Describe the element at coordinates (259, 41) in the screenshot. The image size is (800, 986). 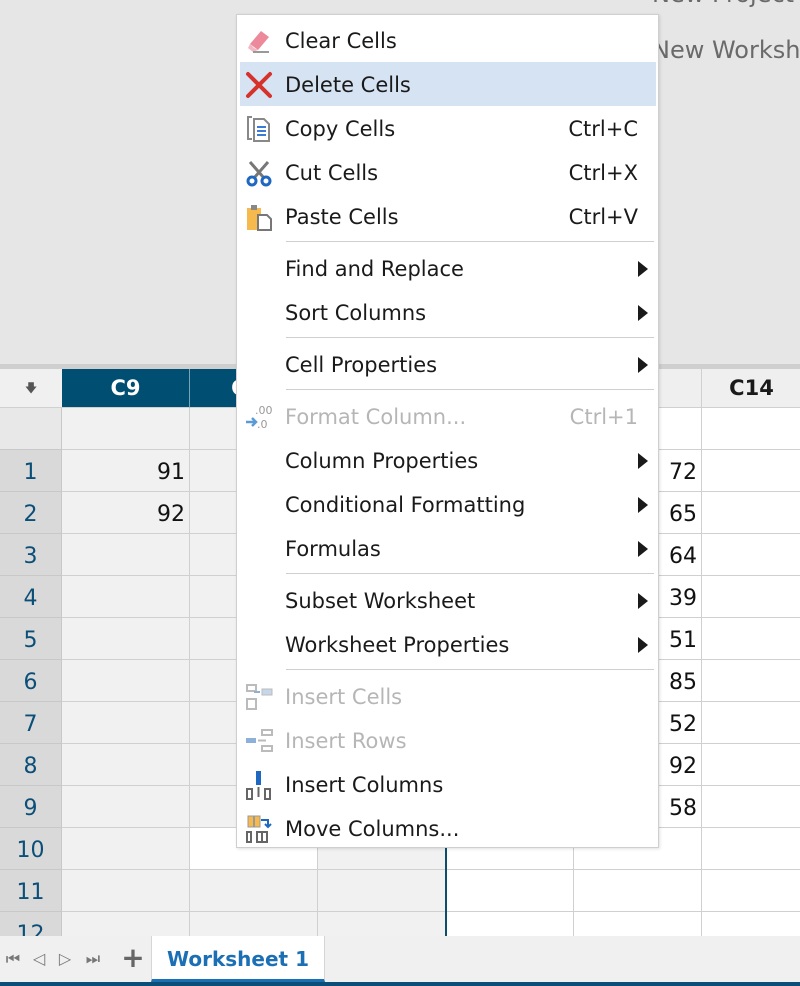
I see `eraser-icon` at that location.